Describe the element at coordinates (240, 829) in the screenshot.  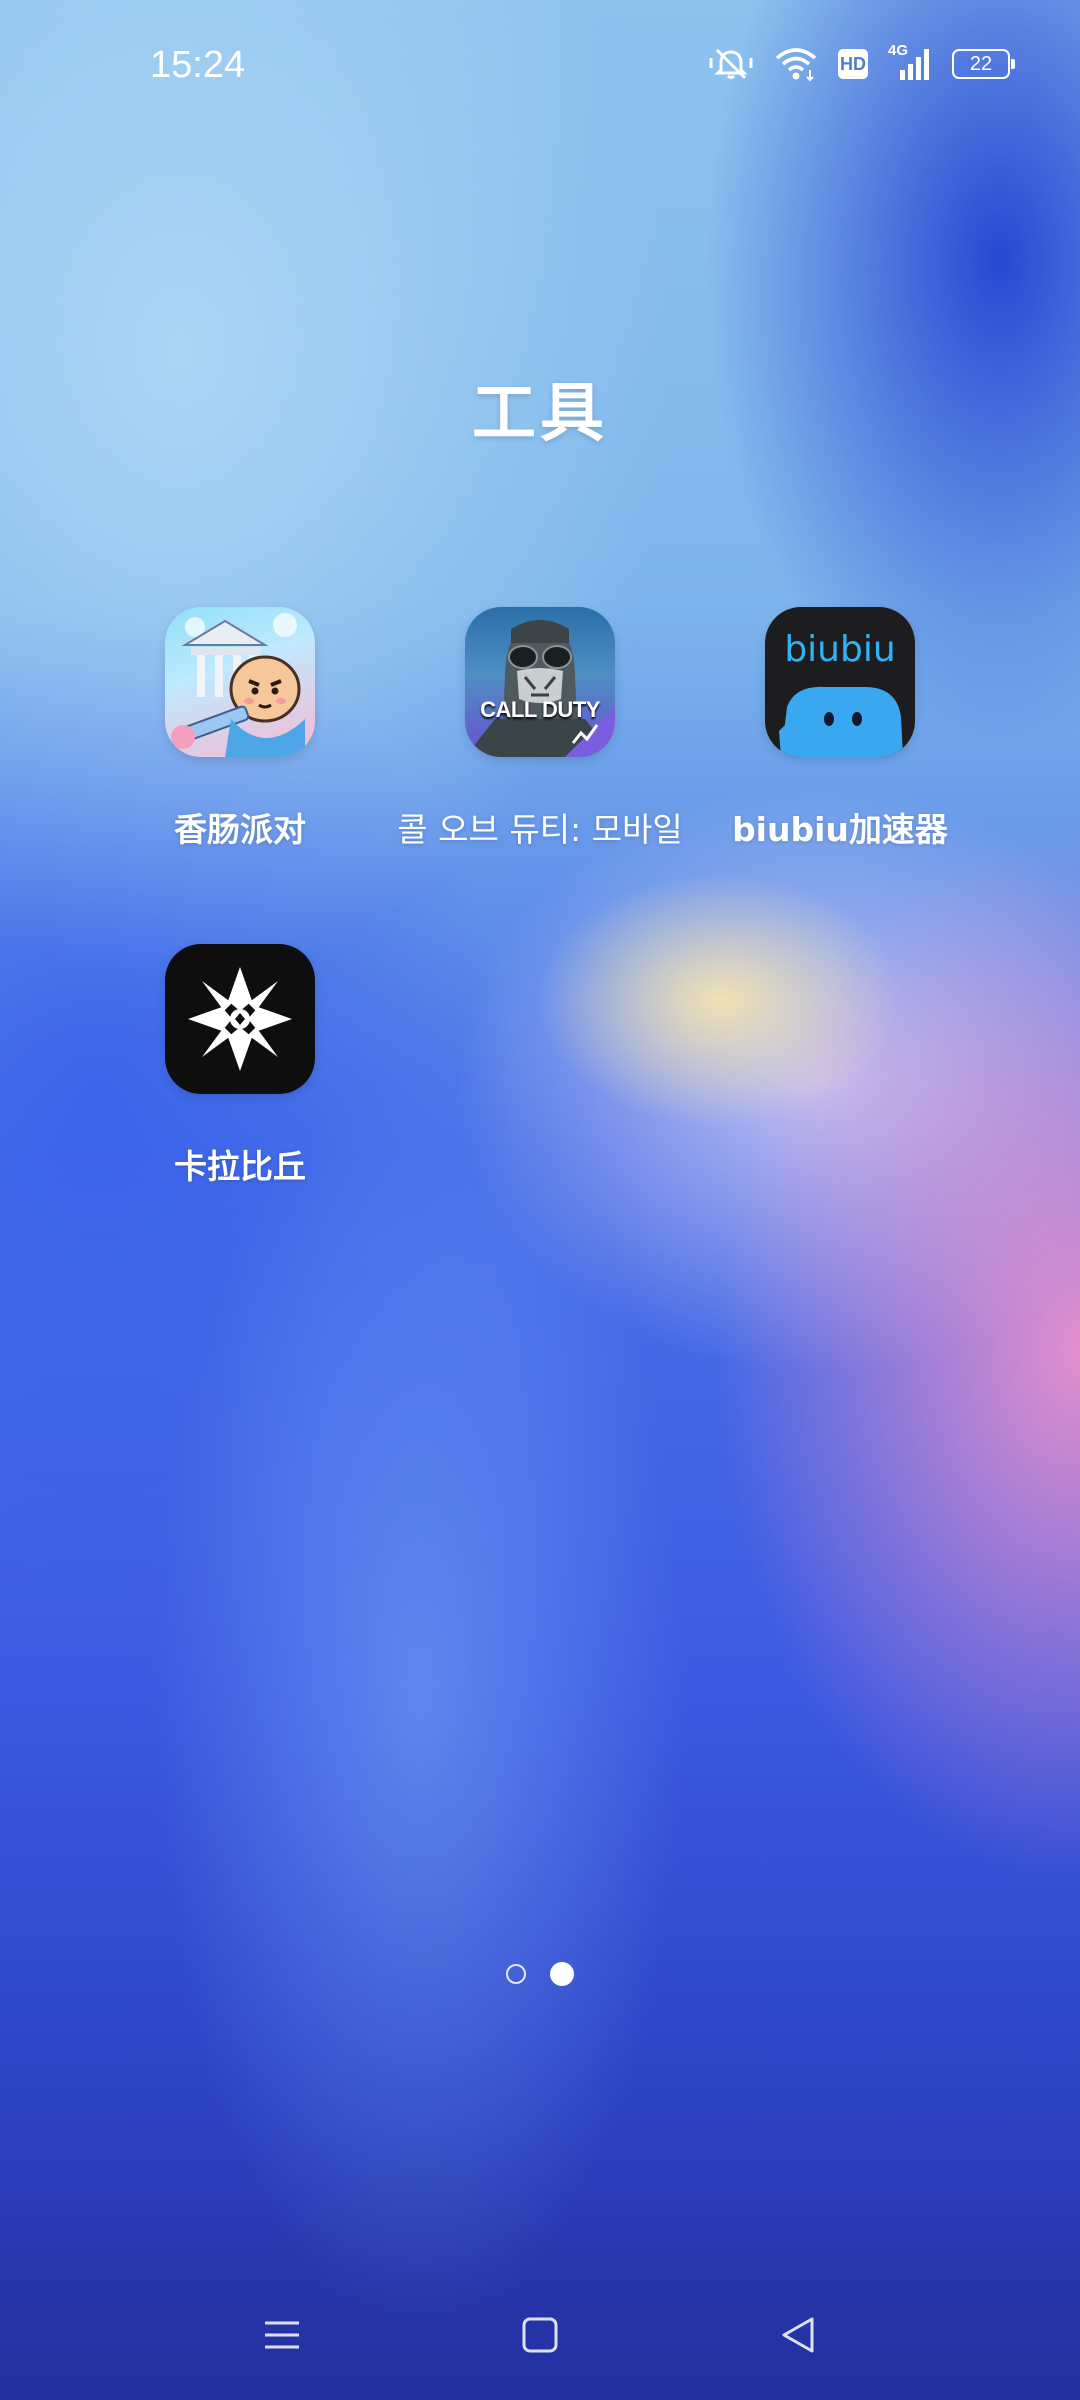
I see `app-label: 香肠派对` at that location.